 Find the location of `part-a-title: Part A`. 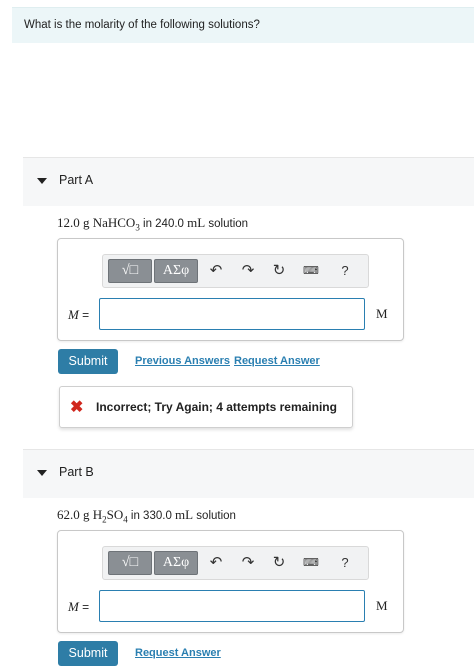

part-a-title: Part A is located at coordinates (76, 180).